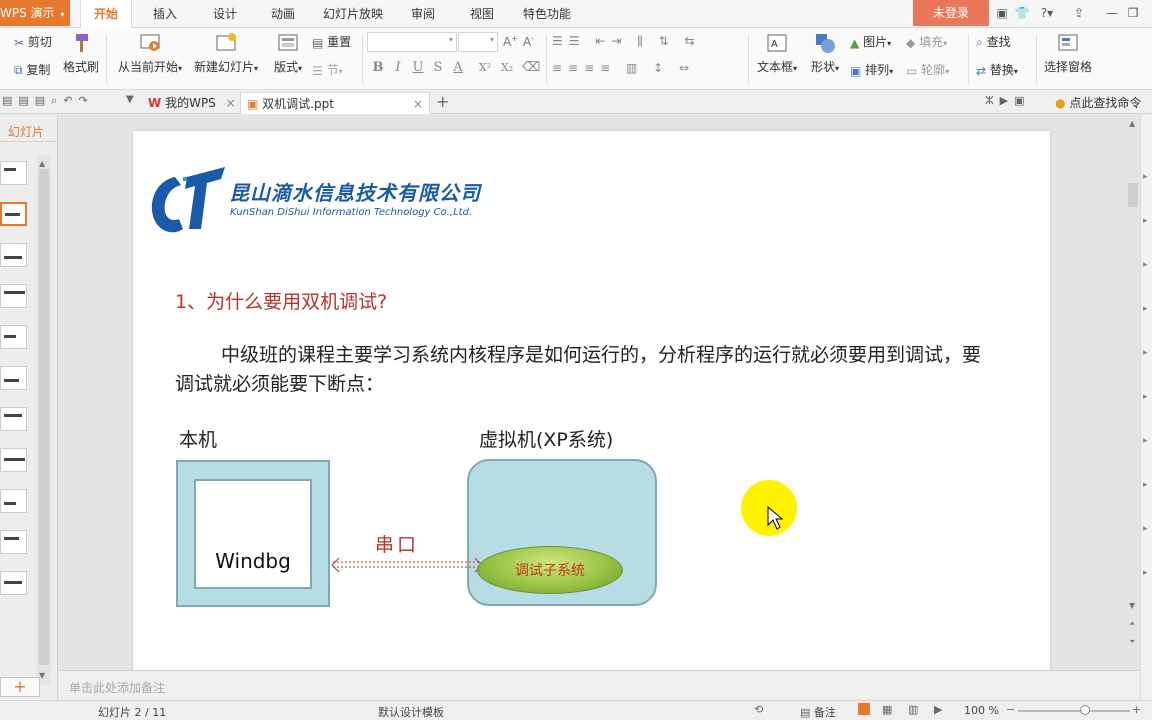 The image size is (1152, 720). Describe the element at coordinates (165, 14) in the screenshot. I see `tab-insert: 插入` at that location.